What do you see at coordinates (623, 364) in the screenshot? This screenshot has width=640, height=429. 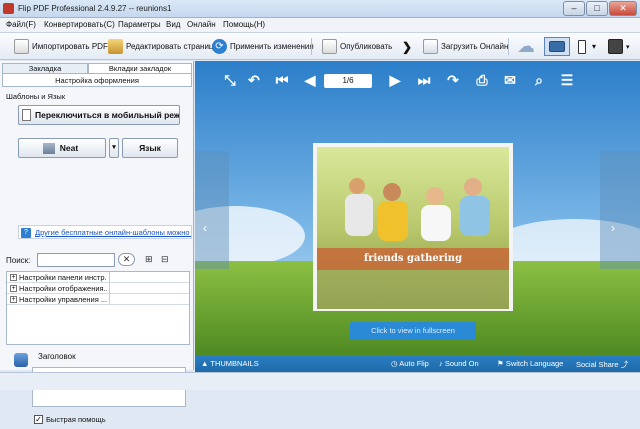 I see `share-icon: ⤴` at bounding box center [623, 364].